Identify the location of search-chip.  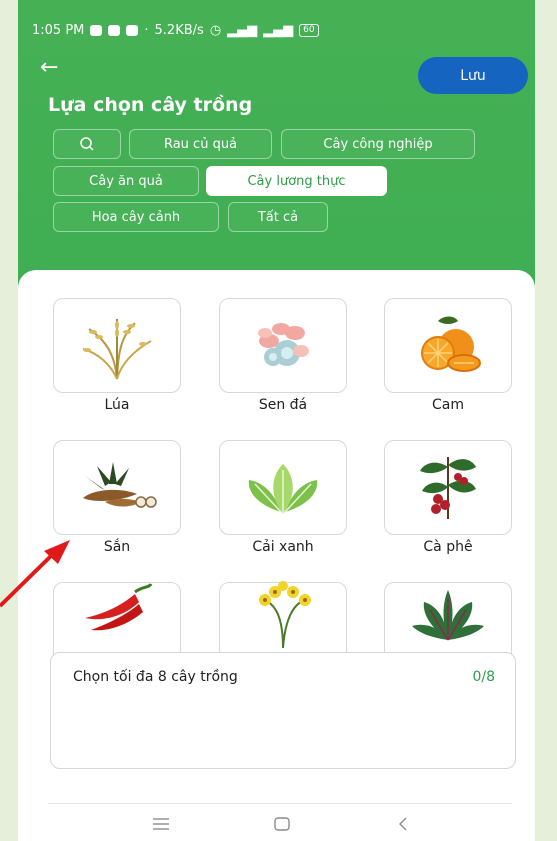
(87, 144).